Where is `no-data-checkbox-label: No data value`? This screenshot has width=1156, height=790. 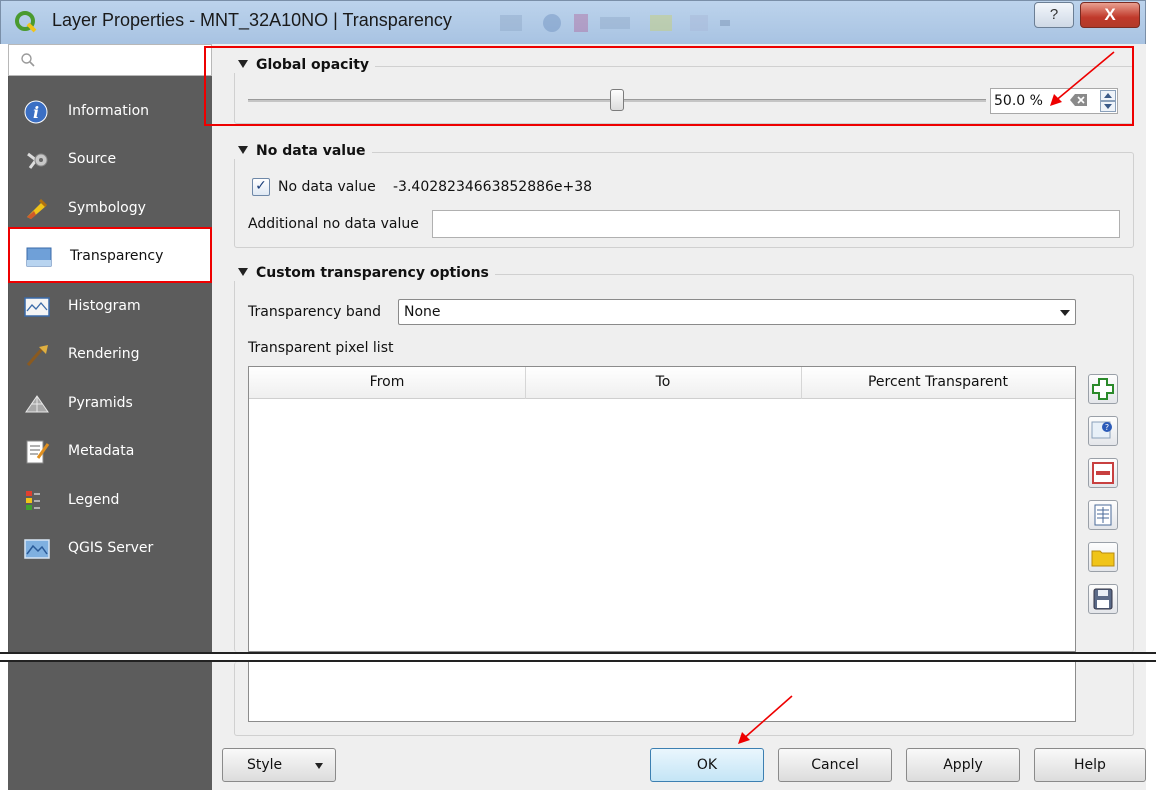 no-data-checkbox-label: No data value is located at coordinates (327, 187).